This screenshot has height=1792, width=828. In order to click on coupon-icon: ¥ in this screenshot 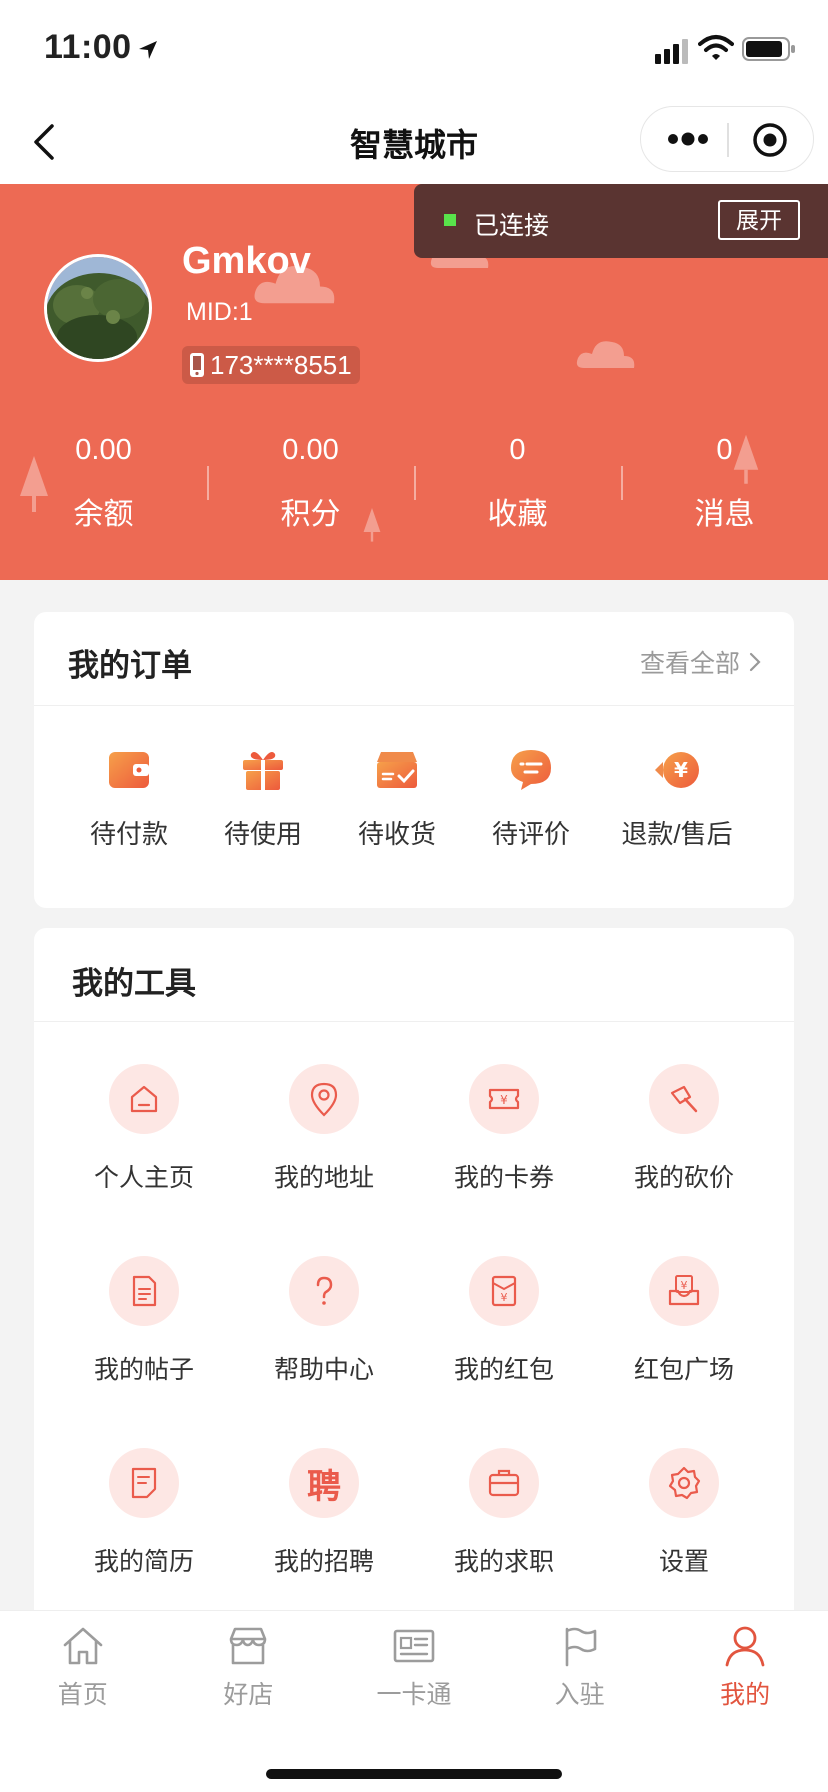, I will do `click(504, 1099)`.